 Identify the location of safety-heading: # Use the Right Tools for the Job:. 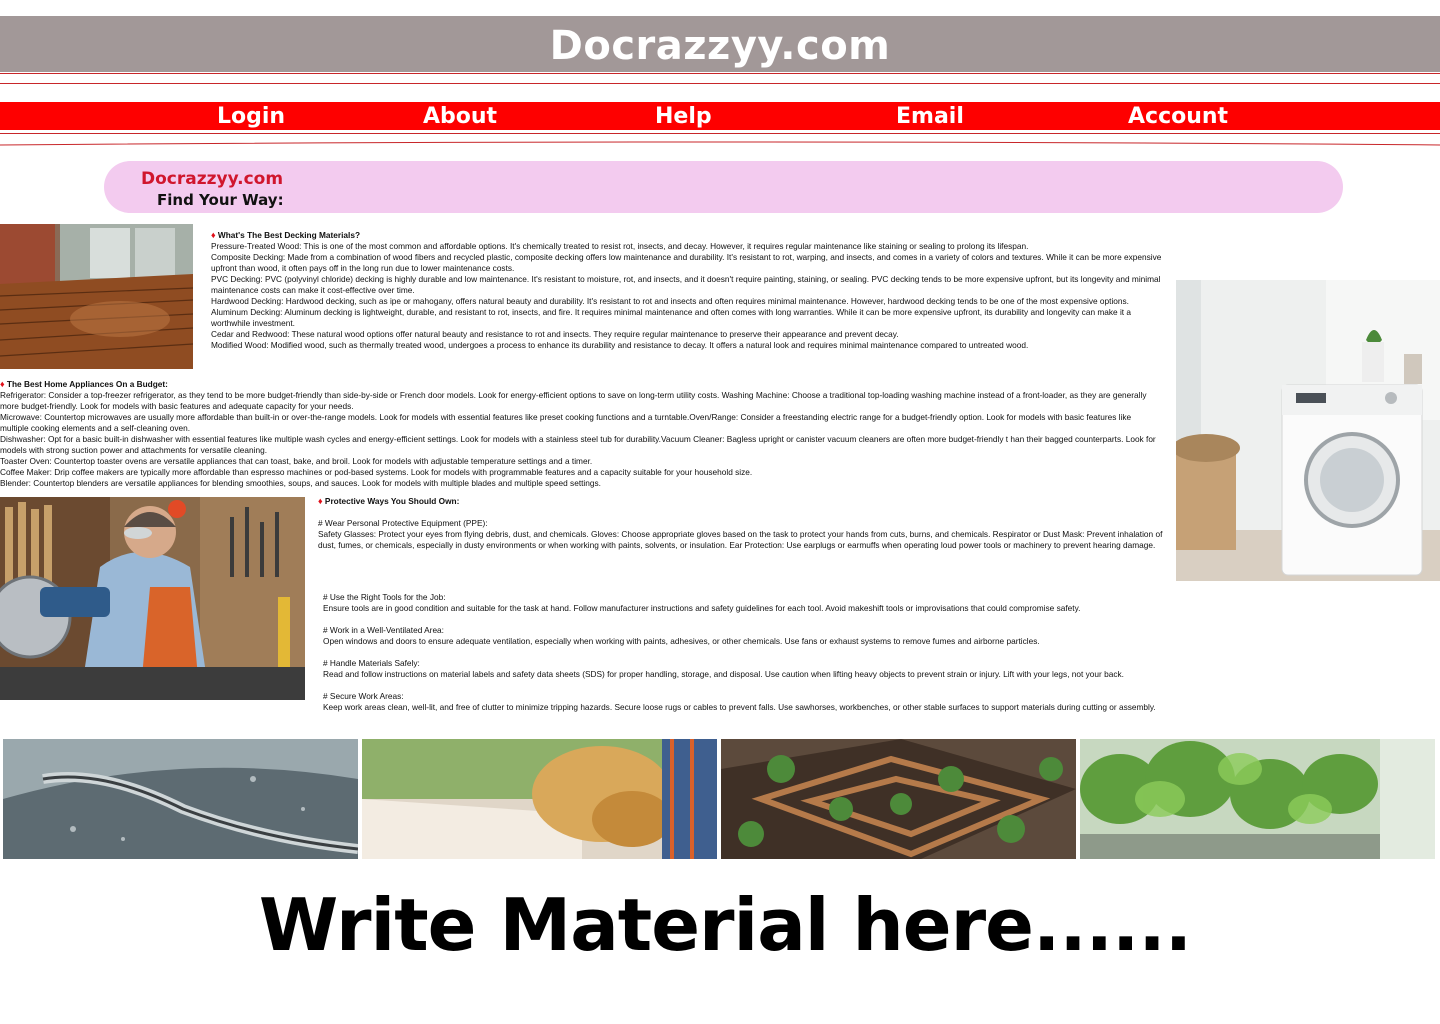
(384, 597).